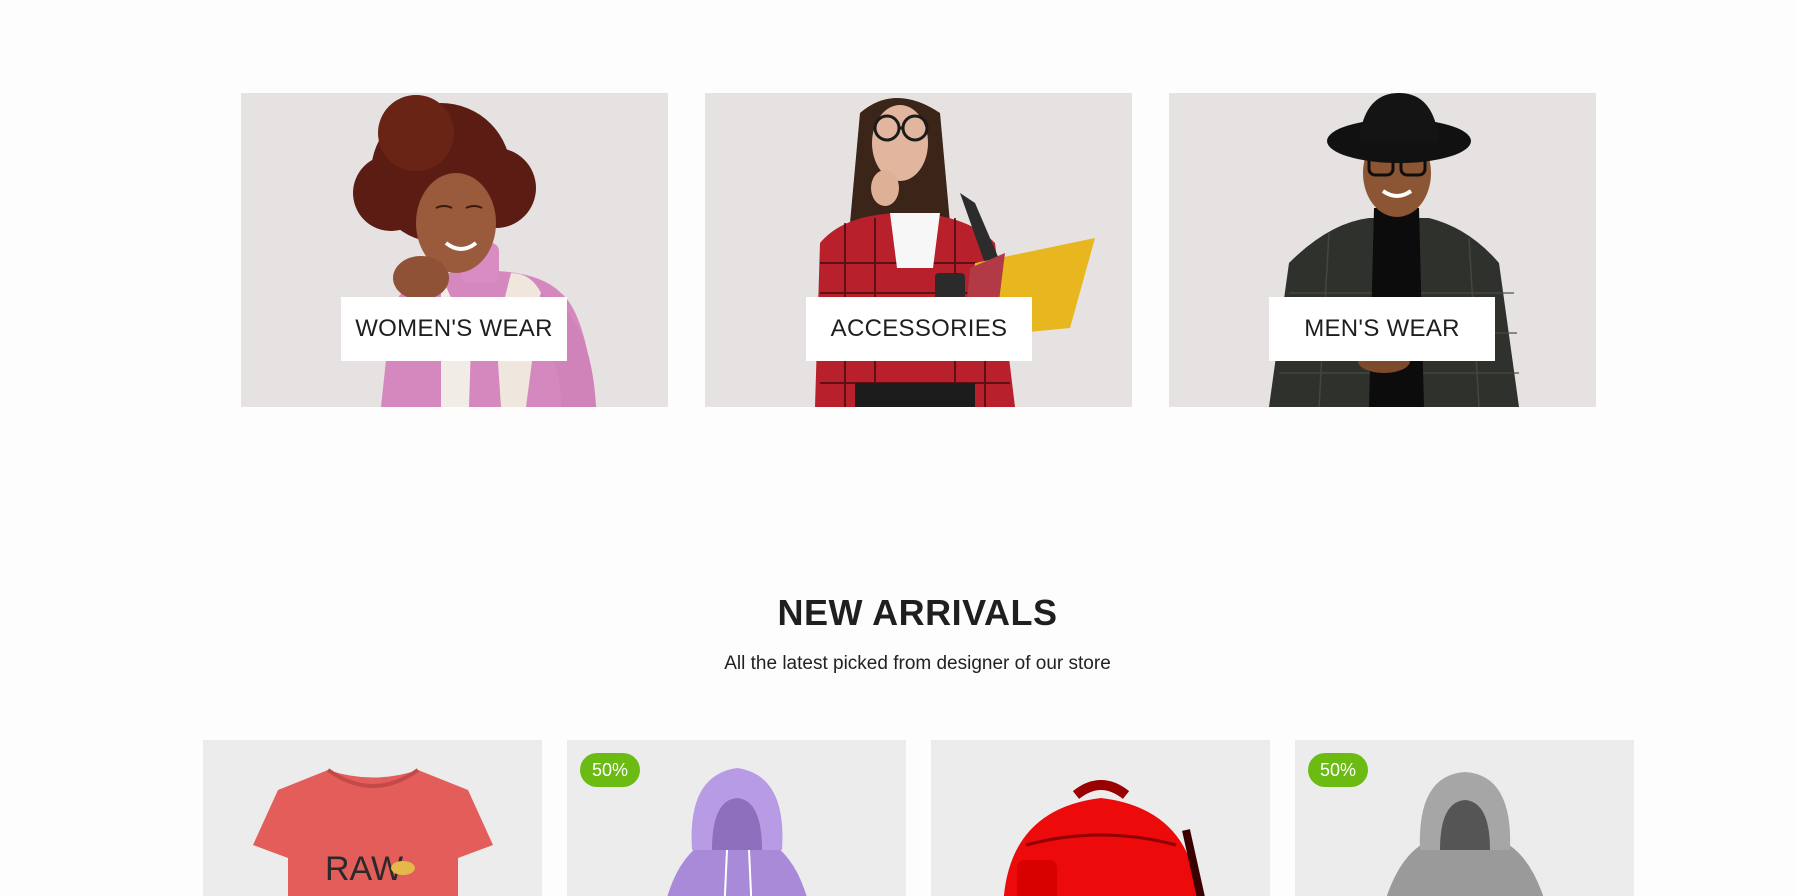  Describe the element at coordinates (454, 250) in the screenshot. I see `category-card-womens-wear: WOMEN'S WEAR` at that location.